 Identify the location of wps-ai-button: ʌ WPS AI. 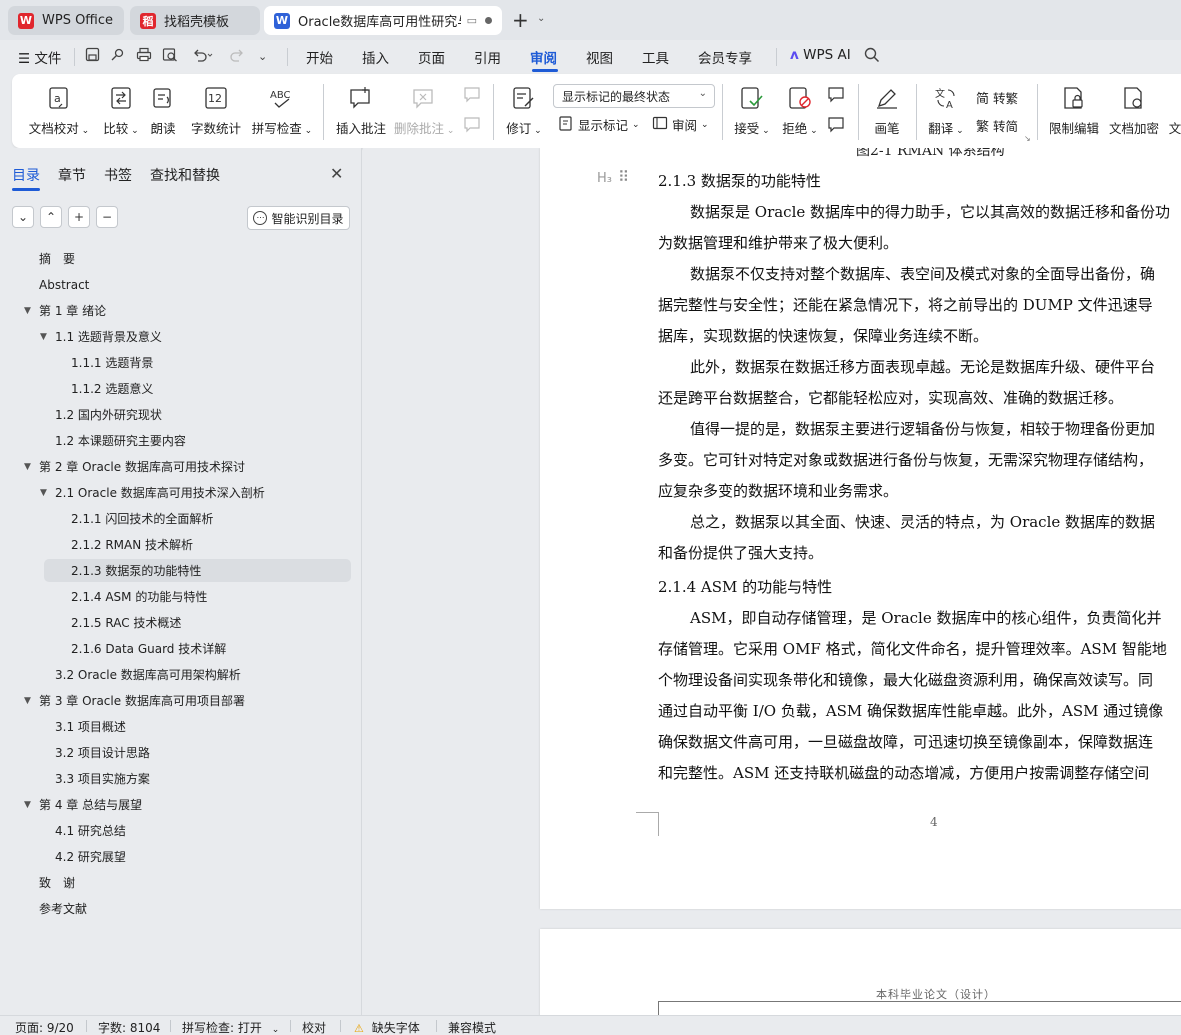
(820, 55).